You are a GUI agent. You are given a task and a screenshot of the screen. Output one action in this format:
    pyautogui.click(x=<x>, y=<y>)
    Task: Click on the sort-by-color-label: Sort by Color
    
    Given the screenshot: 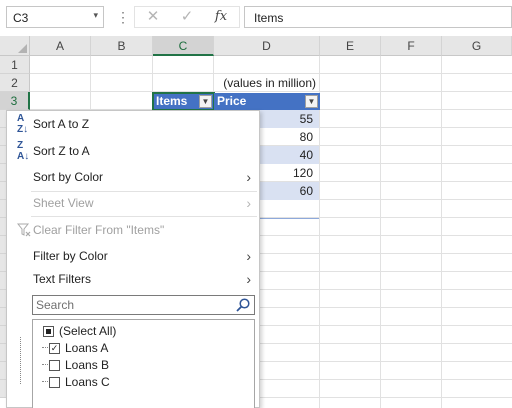 What is the action you would take?
    pyautogui.click(x=68, y=177)
    